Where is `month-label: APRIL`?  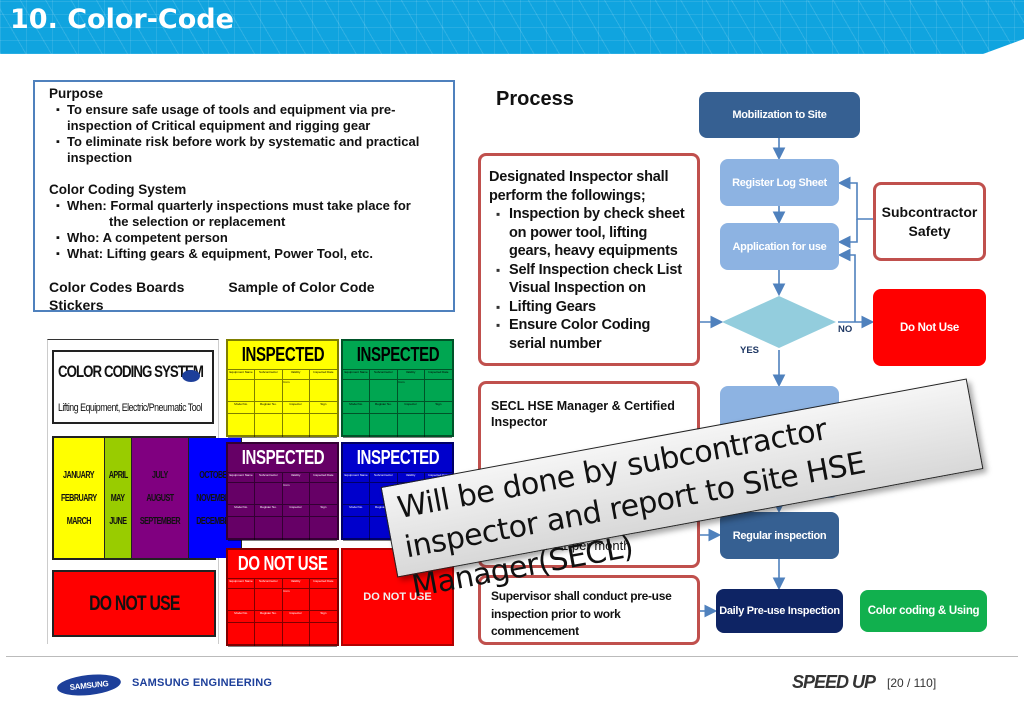 month-label: APRIL is located at coordinates (118, 475).